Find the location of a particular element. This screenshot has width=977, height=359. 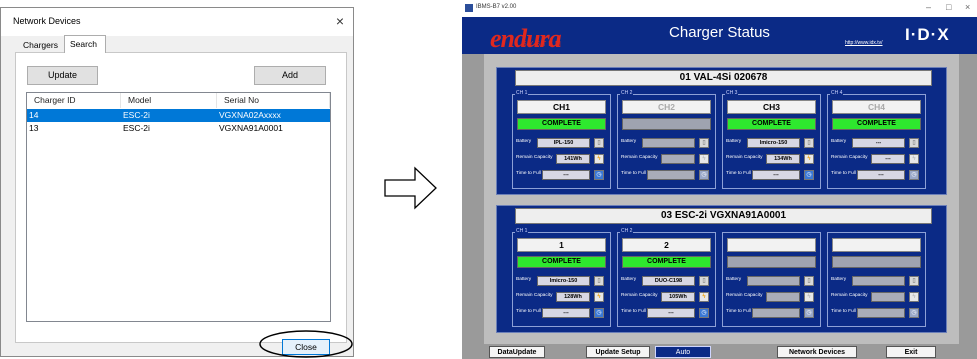

cell-serial-no: VGXNA02Axxxx is located at coordinates (250, 115).